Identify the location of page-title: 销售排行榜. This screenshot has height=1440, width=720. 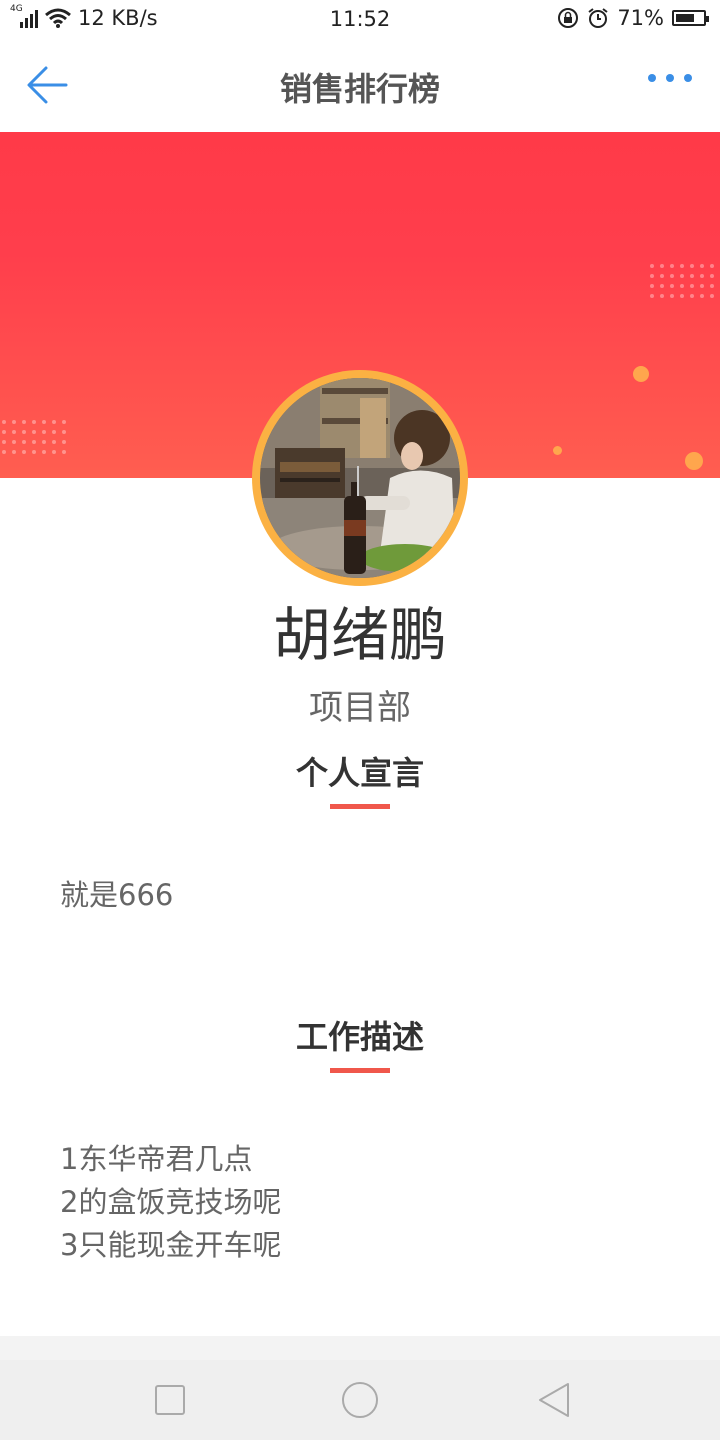
(359, 89).